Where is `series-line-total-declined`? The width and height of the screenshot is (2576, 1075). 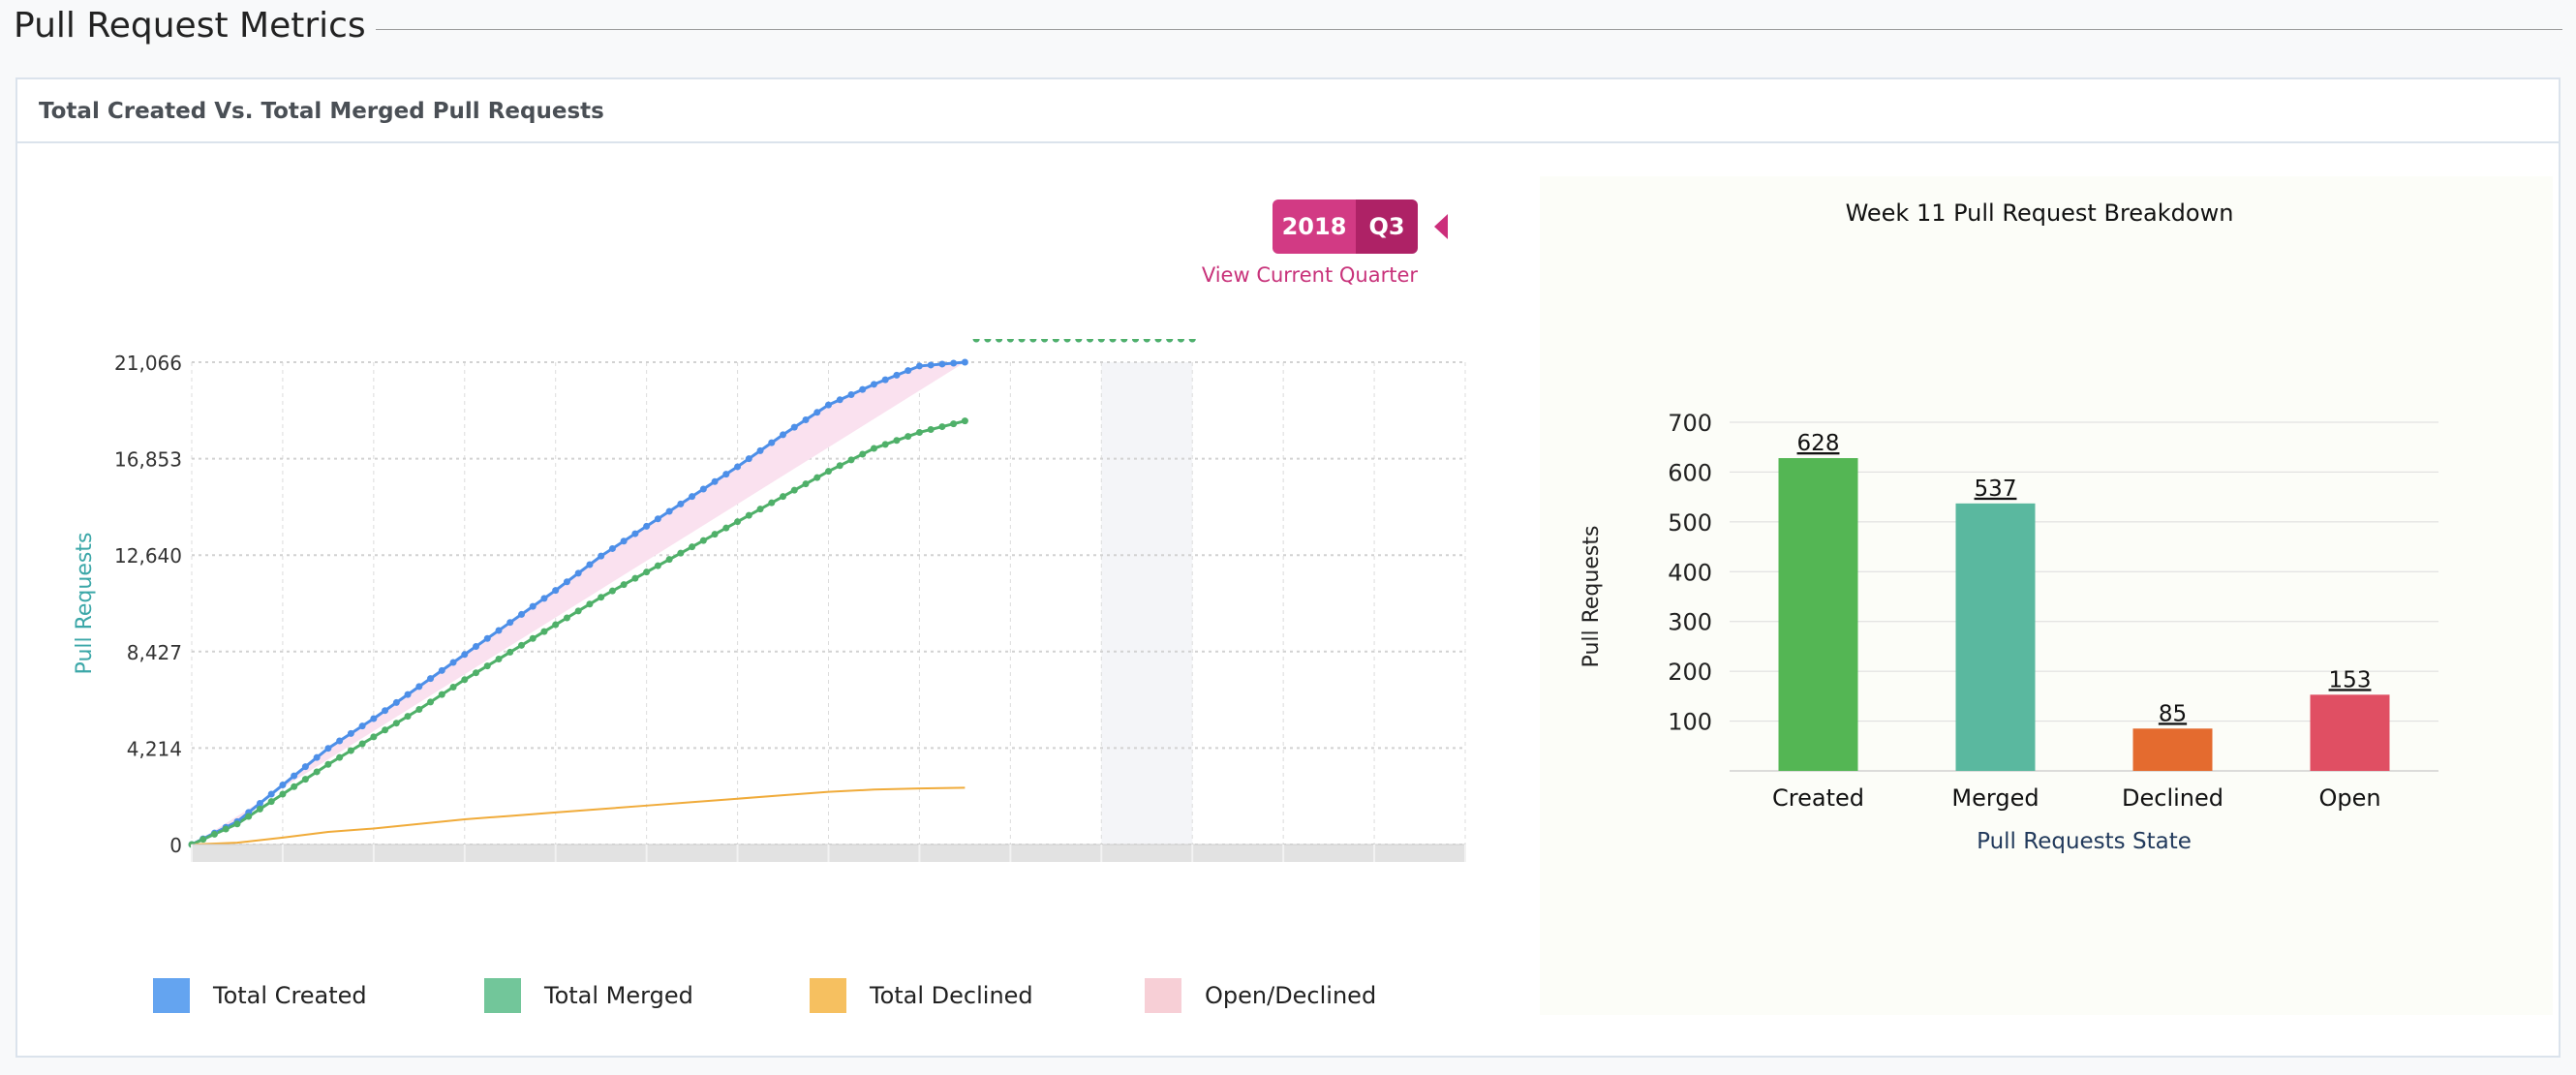 series-line-total-declined is located at coordinates (578, 815).